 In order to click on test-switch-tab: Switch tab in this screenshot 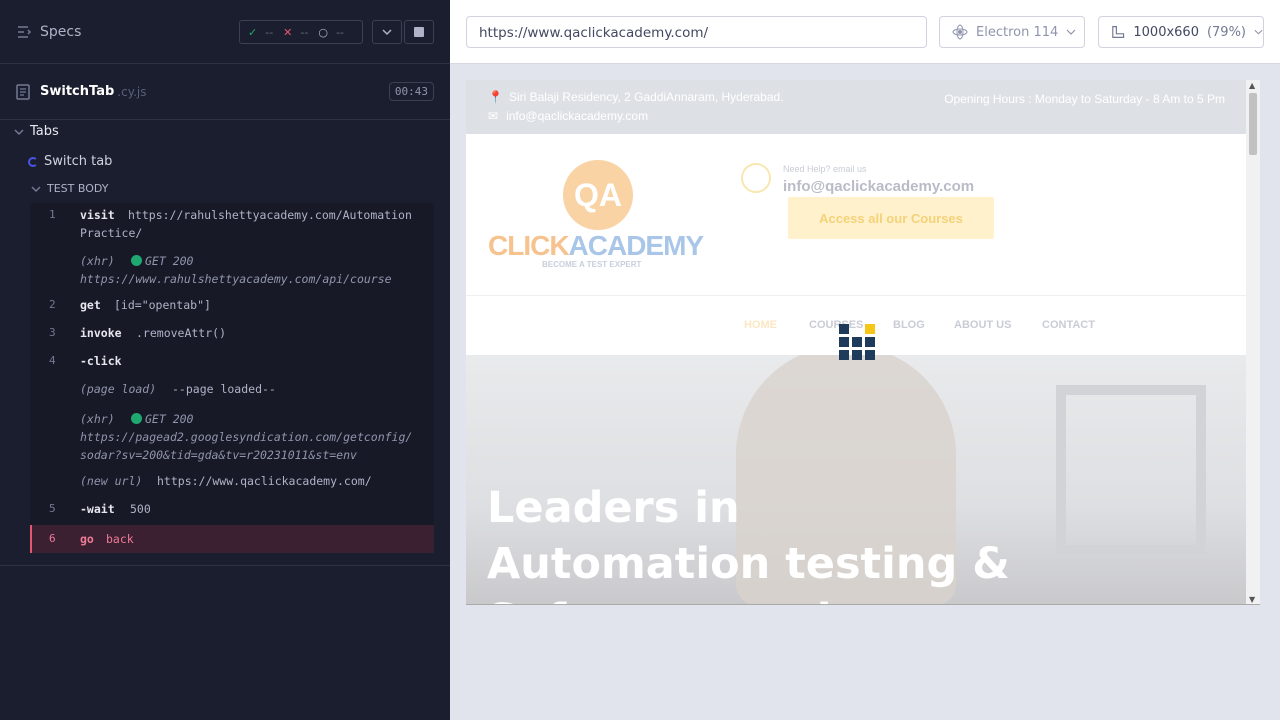, I will do `click(70, 161)`.